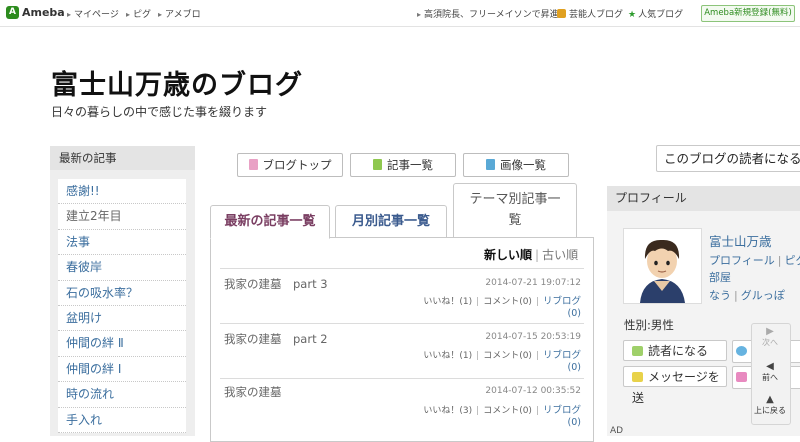  Describe the element at coordinates (740, 240) in the screenshot. I see `profile-name: 富士山万歳` at that location.